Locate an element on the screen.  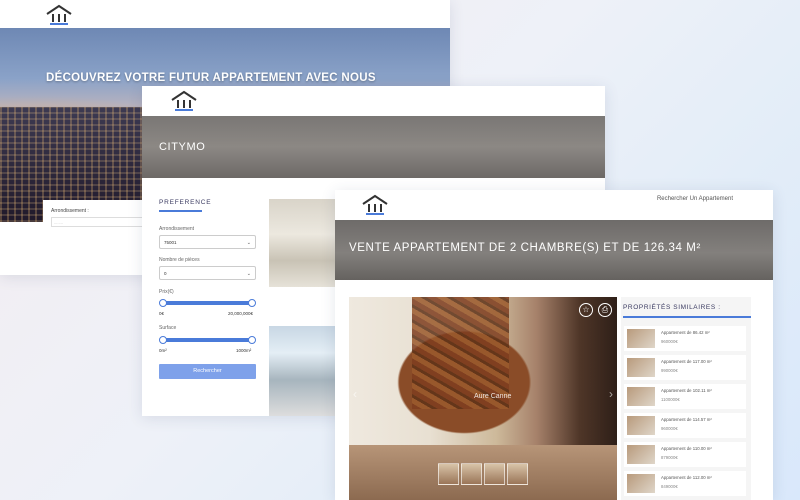
photo-thumbnail-strip is located at coordinates (483, 474).